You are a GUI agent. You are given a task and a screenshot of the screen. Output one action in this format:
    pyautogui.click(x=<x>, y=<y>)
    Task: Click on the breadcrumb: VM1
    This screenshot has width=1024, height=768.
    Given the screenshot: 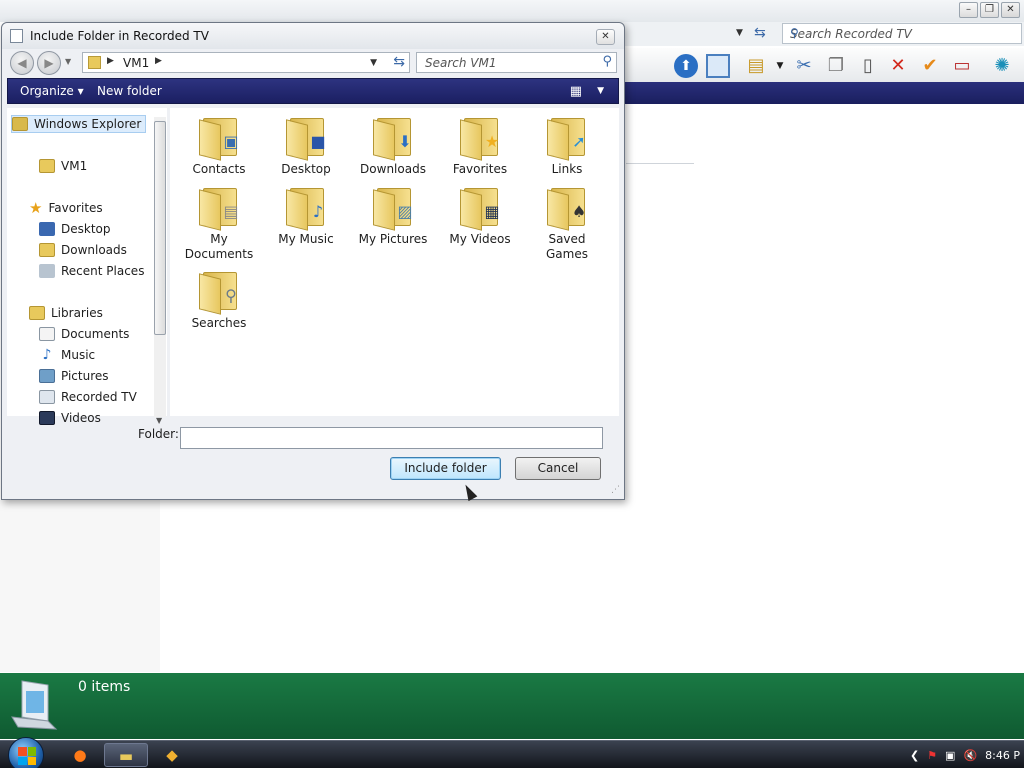 What is the action you would take?
    pyautogui.click(x=136, y=63)
    